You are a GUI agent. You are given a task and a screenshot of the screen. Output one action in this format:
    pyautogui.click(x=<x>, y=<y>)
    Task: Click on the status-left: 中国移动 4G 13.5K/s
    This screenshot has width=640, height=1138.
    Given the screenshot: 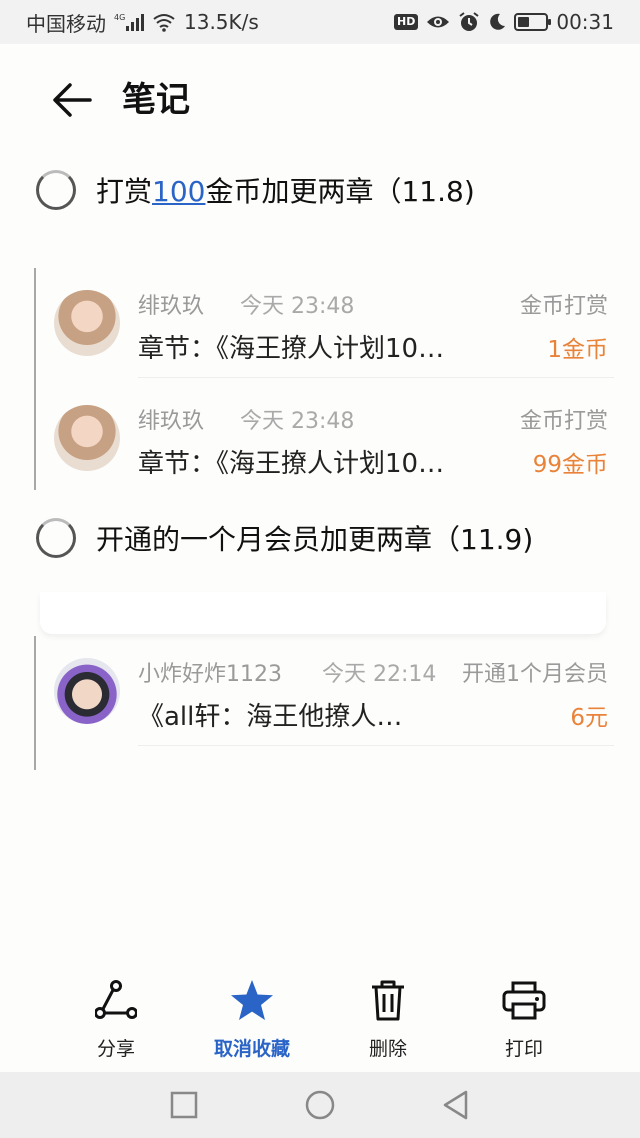 What is the action you would take?
    pyautogui.click(x=142, y=22)
    